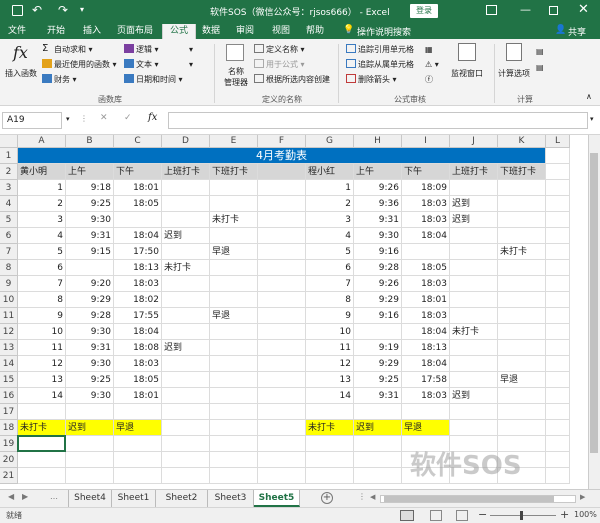  I want to click on vertical-scroll-thumb, so click(594, 303).